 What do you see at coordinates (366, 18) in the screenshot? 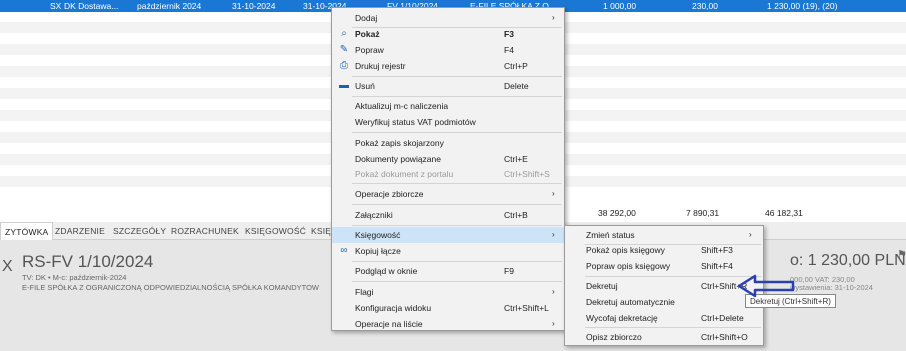
I see `menu-item-label: Dodaj` at bounding box center [366, 18].